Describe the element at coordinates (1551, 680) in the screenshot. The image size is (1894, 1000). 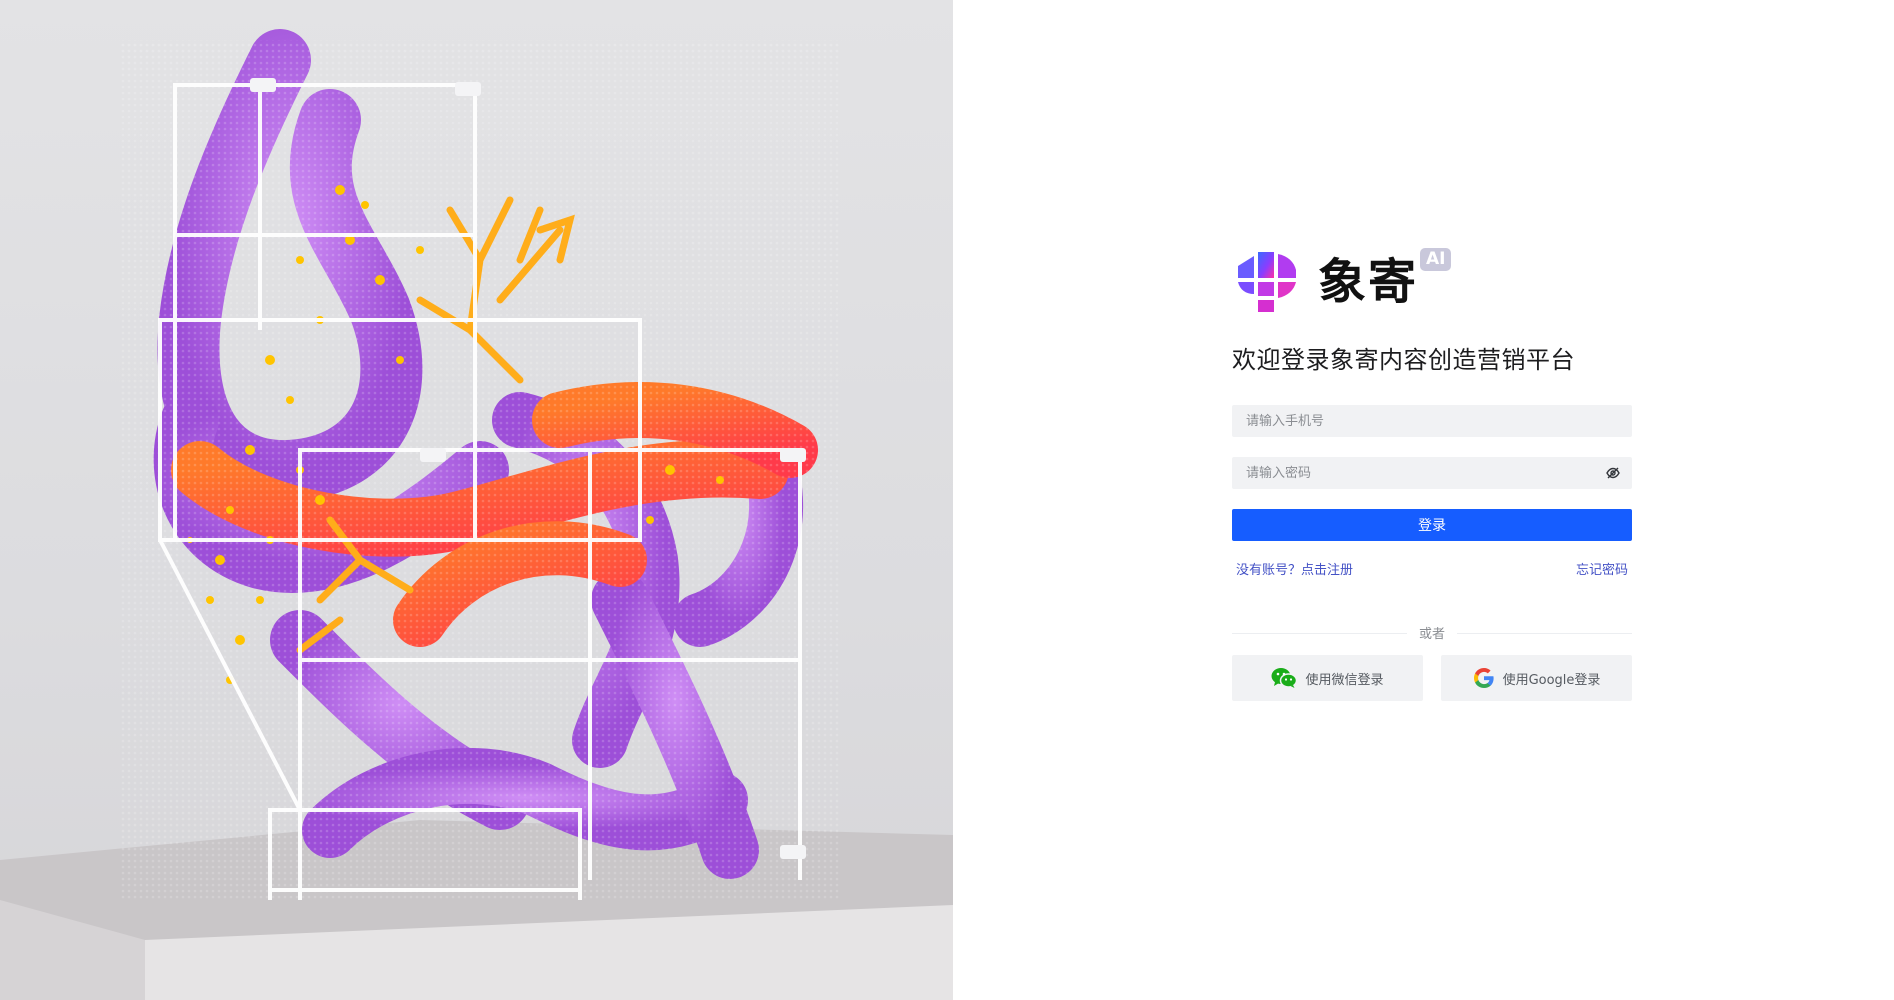
I see `google-login-label: 使用Google登录` at that location.